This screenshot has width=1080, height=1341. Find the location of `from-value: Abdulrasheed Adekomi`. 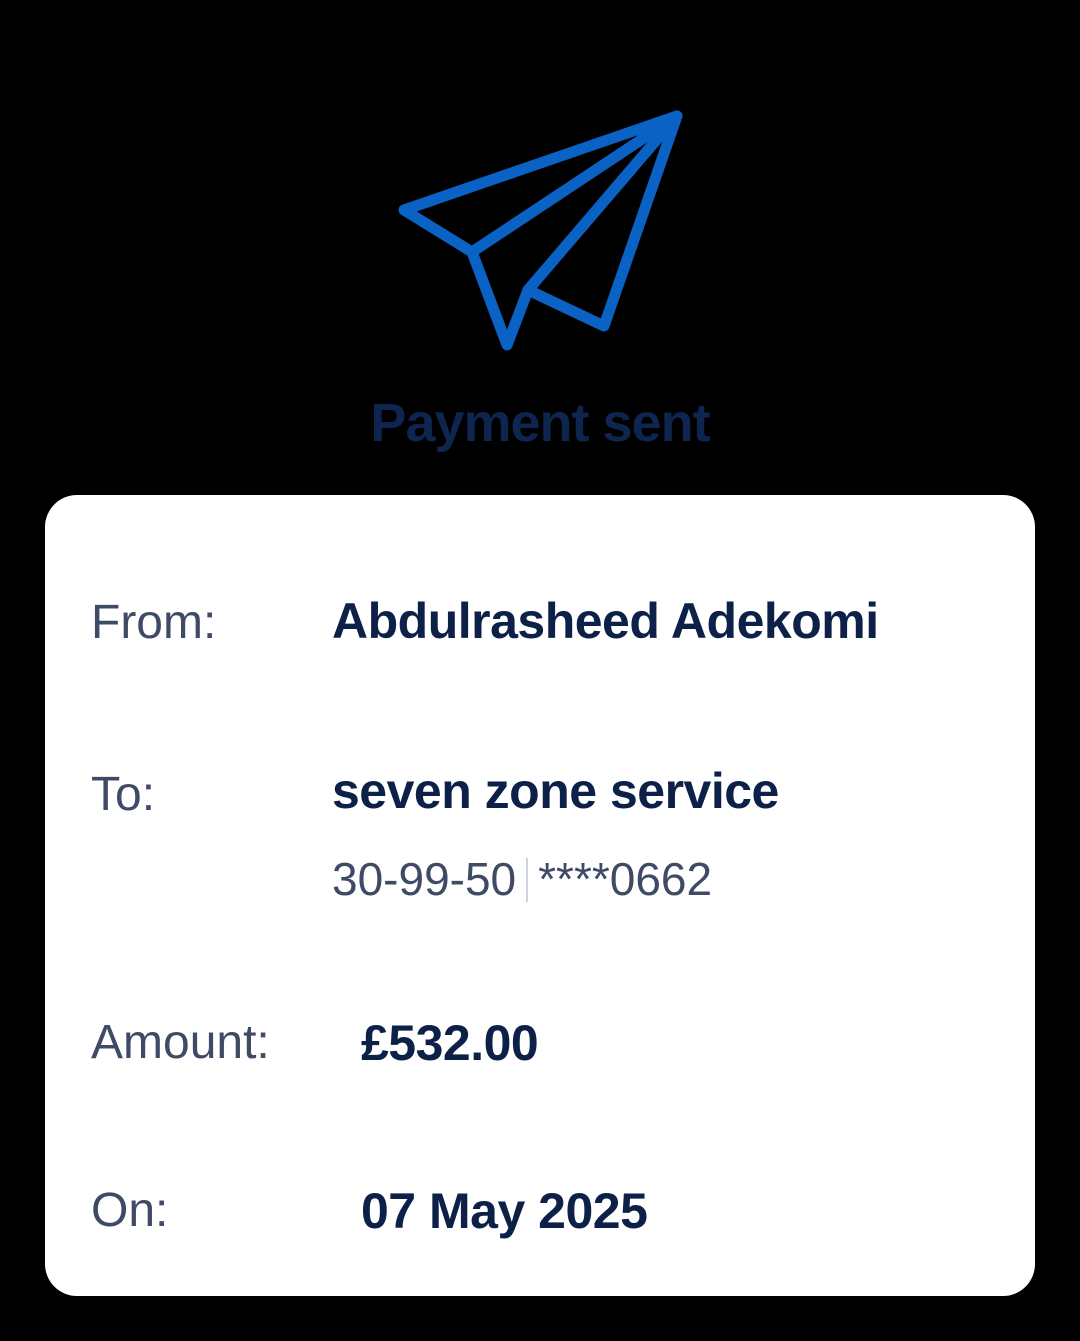

from-value: Abdulrasheed Adekomi is located at coordinates (605, 621).